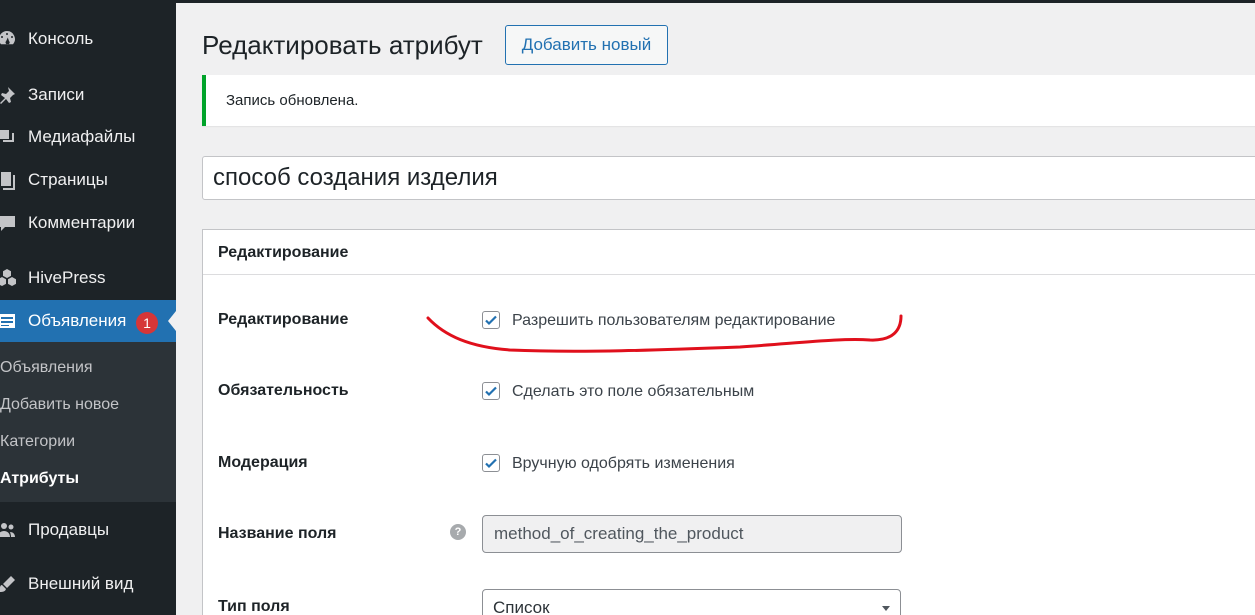 The image size is (1255, 615). I want to click on notice-text: Запись обновлена., so click(292, 100).